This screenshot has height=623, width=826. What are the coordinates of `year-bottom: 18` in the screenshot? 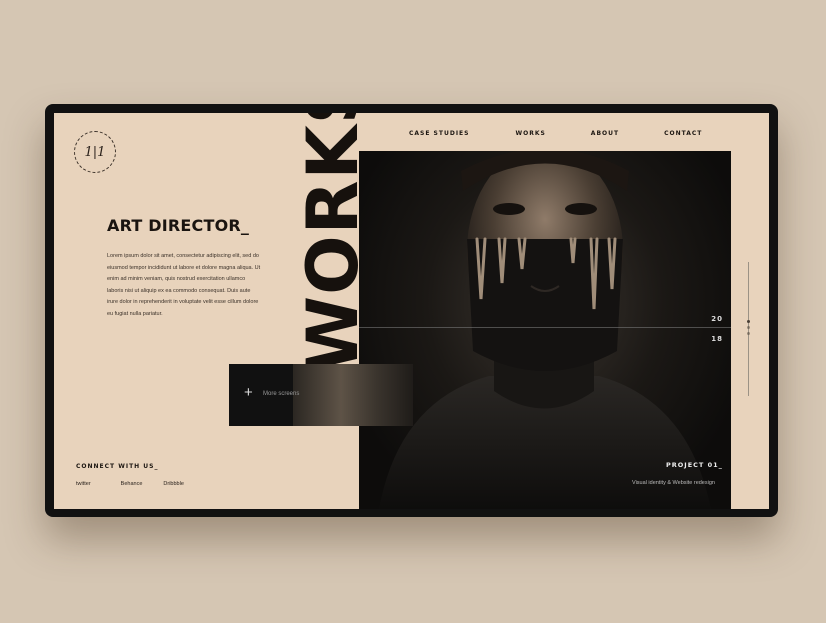 It's located at (717, 339).